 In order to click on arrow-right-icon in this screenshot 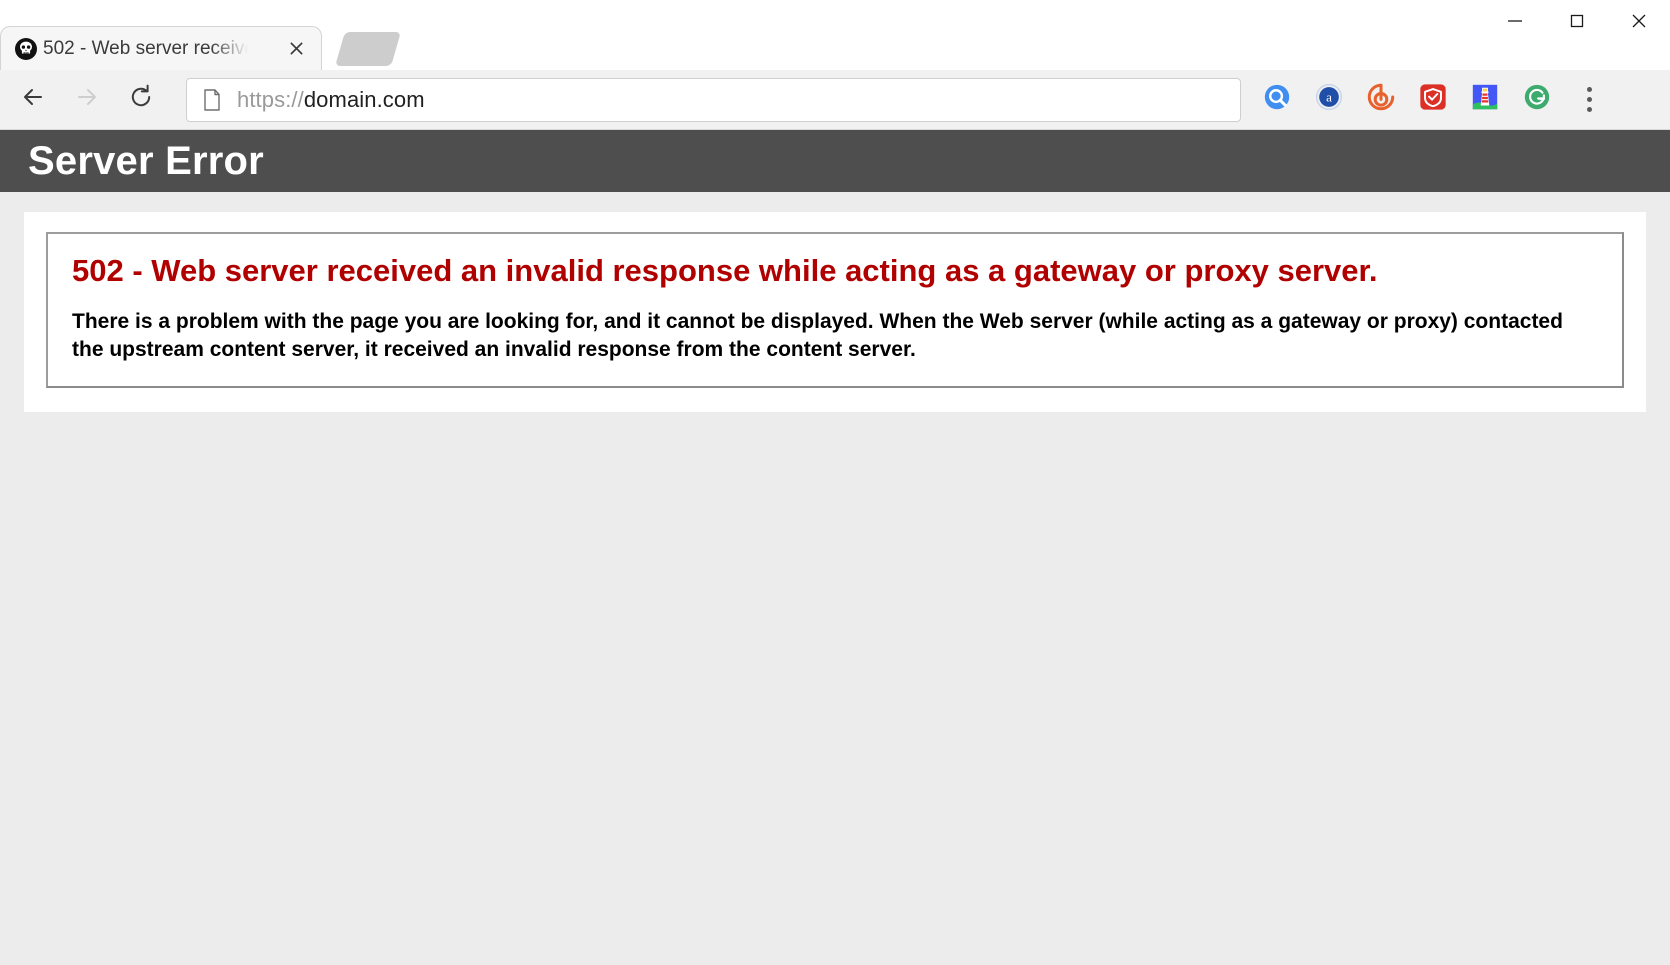, I will do `click(87, 99)`.